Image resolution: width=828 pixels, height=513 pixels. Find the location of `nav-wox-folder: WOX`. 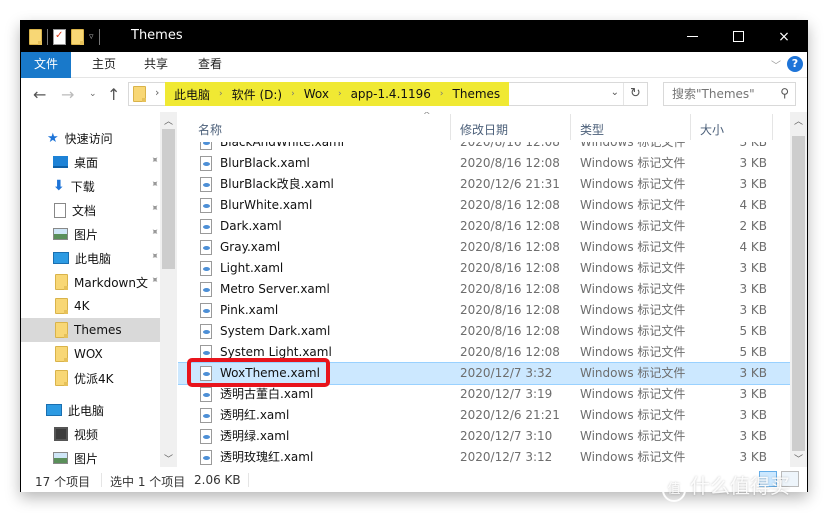

nav-wox-folder: WOX is located at coordinates (90, 354).